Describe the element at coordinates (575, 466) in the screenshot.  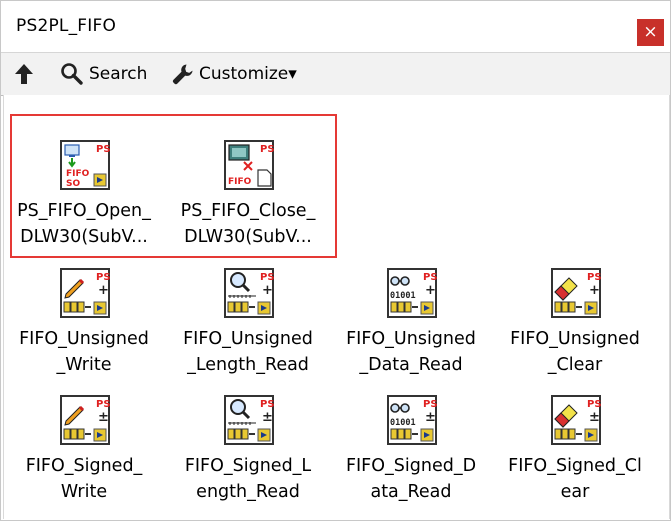
I see `vi-label-line: FIFO_Signed_Cl` at that location.